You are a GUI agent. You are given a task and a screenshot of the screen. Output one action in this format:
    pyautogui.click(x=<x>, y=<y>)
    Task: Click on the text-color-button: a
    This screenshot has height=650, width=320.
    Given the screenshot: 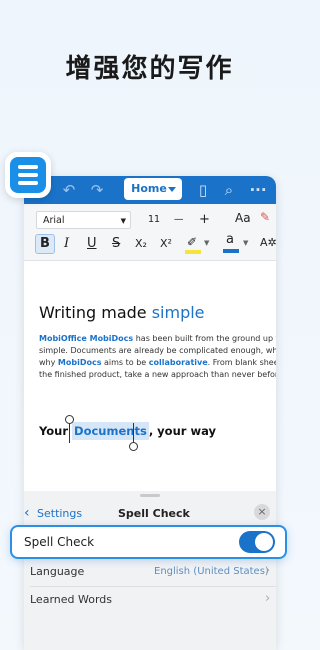 What is the action you would take?
    pyautogui.click(x=231, y=242)
    